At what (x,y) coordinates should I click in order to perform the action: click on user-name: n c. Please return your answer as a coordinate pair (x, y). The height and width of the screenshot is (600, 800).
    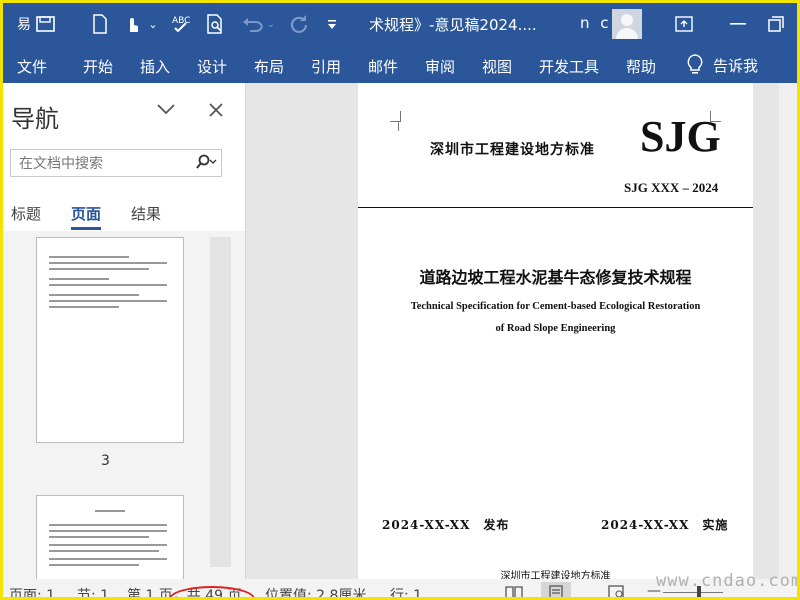
    Looking at the image, I should click on (596, 23).